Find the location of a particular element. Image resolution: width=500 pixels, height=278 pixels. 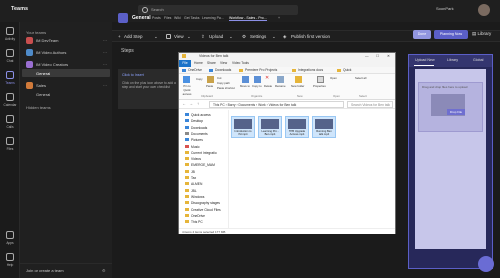

bookmark-quick: Quick is located at coordinates (347, 70).